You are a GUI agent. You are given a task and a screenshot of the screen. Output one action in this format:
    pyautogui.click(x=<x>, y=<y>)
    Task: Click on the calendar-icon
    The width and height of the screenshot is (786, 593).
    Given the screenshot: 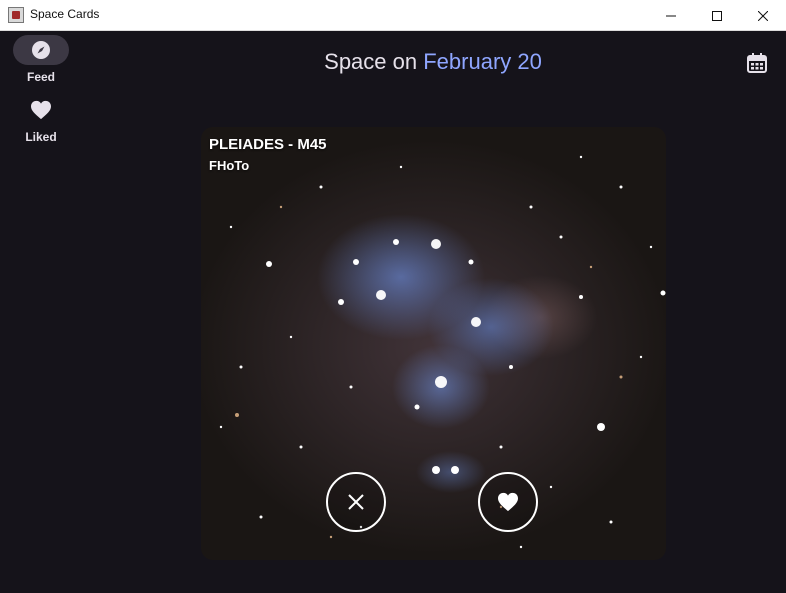 What is the action you would take?
    pyautogui.click(x=757, y=63)
    